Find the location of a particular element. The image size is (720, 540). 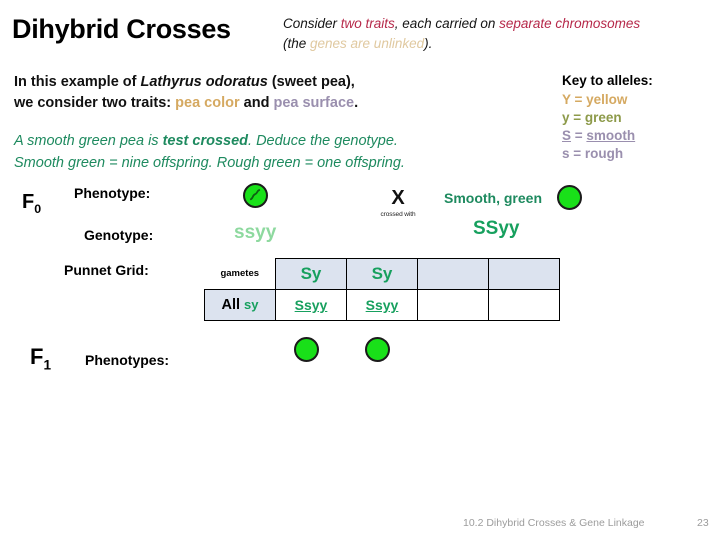

key-trait-green: green is located at coordinates (603, 117).